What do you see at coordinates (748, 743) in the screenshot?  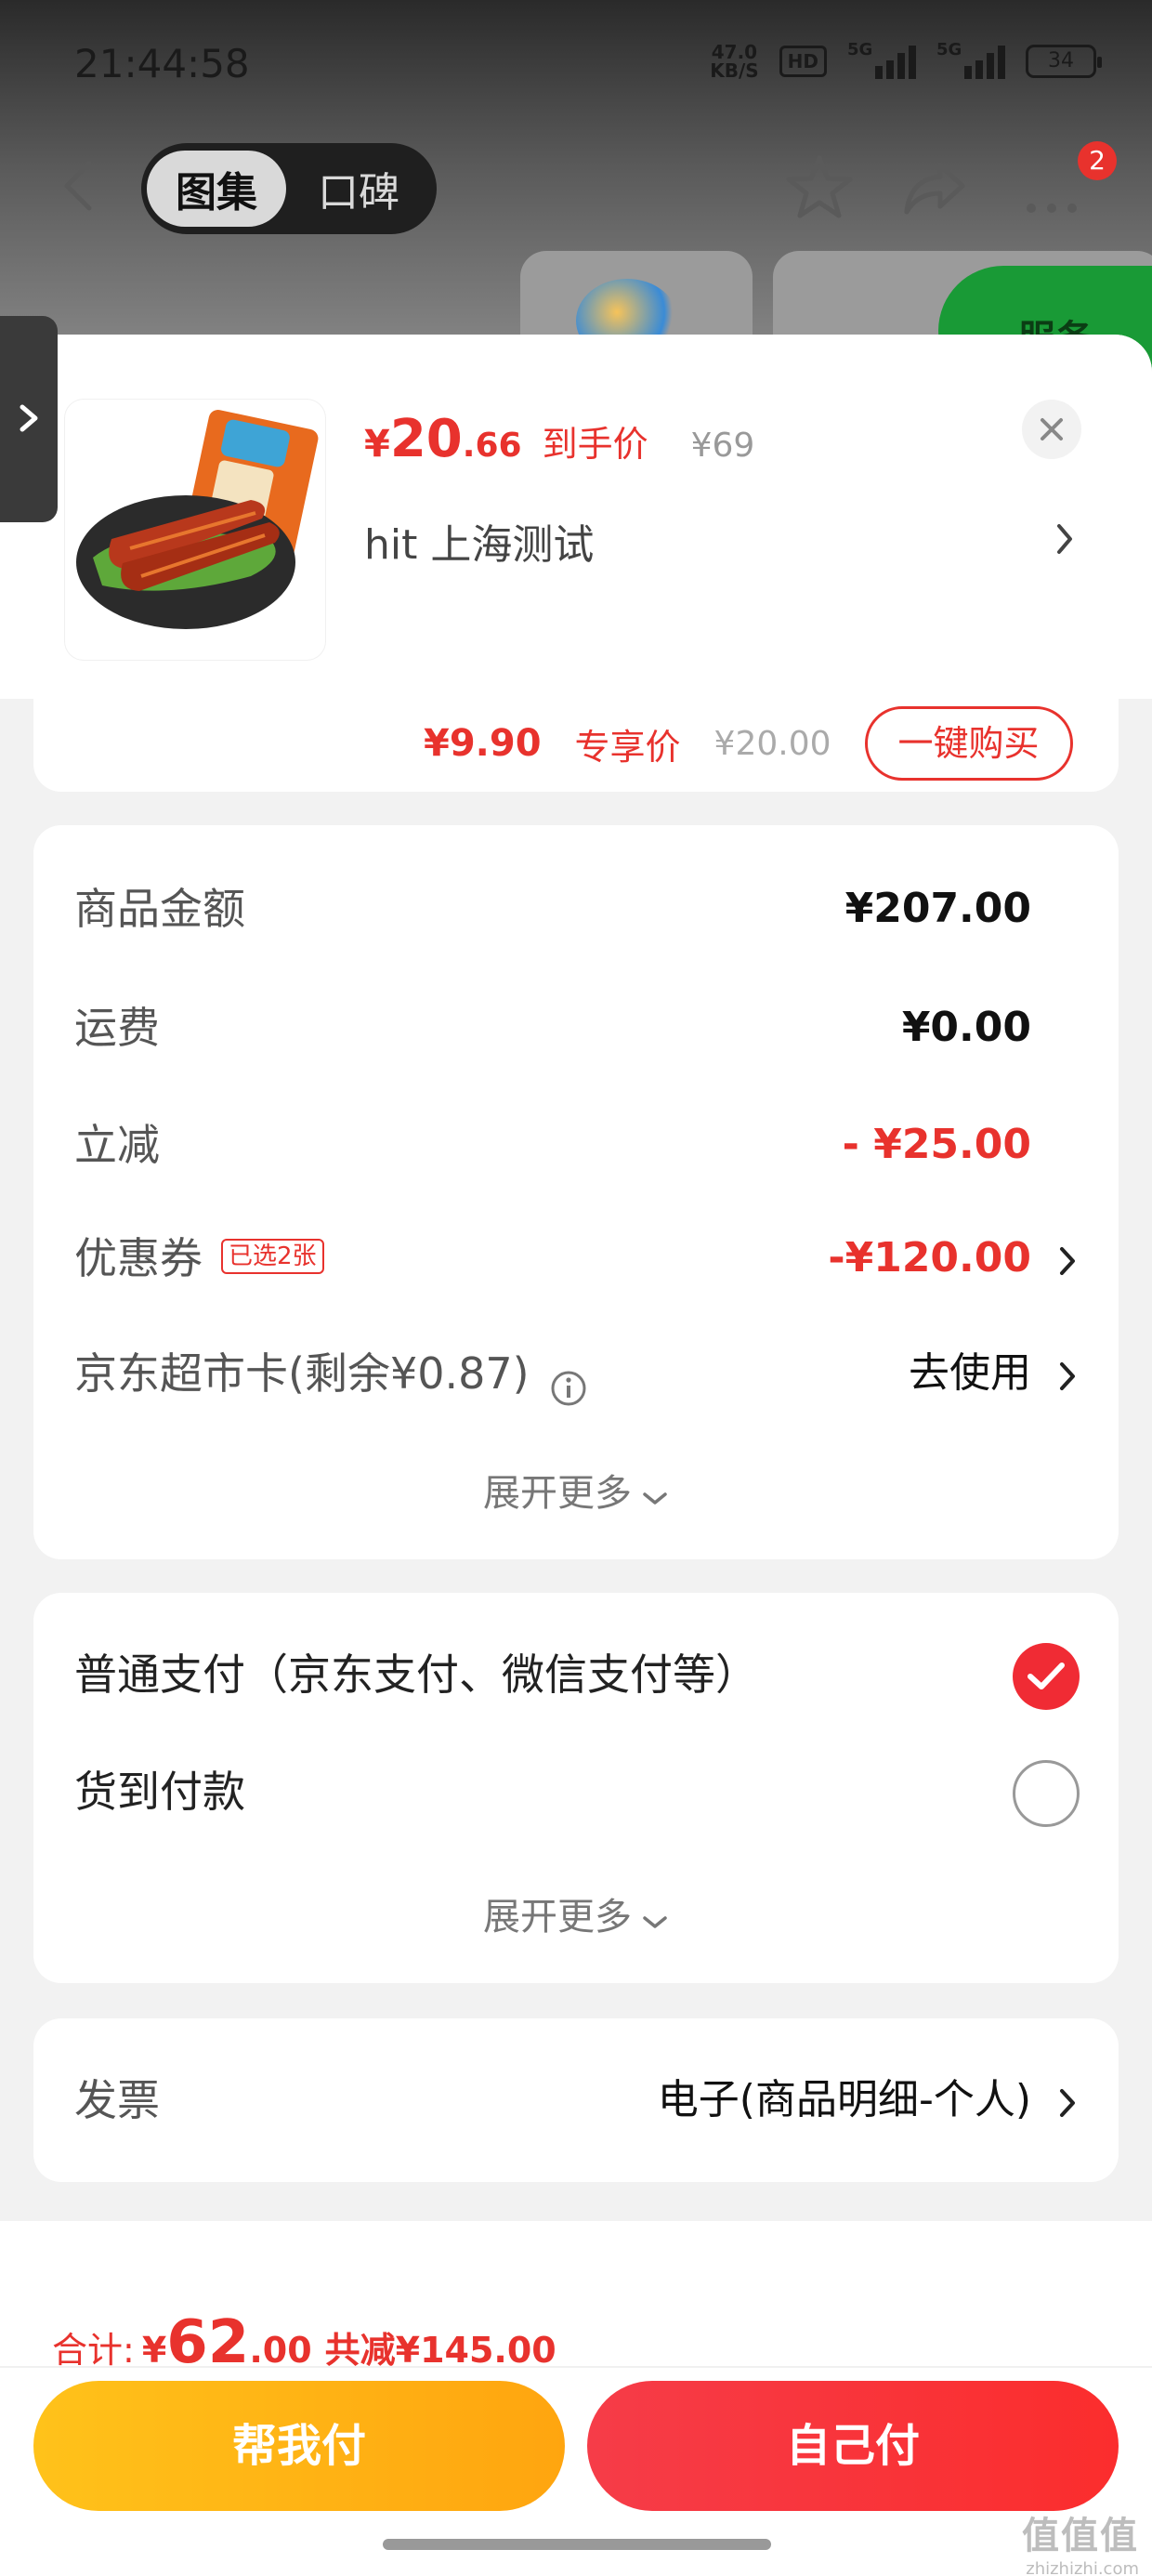 I see `peek-offer-row: ¥9.90 专享价 ¥20.00 一键购买` at bounding box center [748, 743].